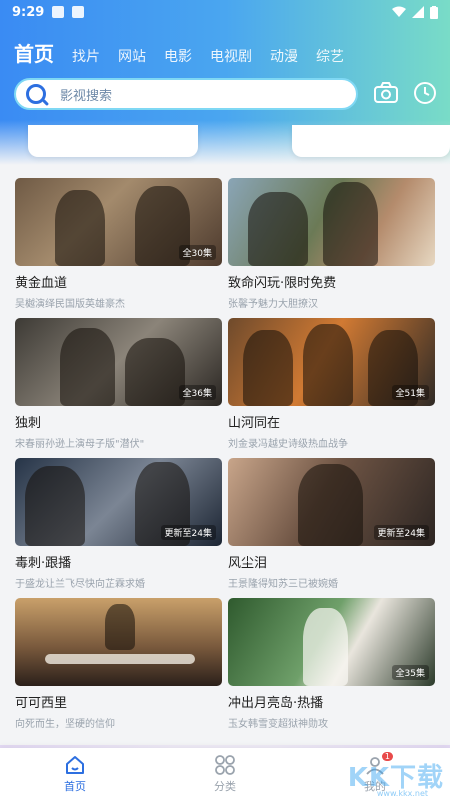  What do you see at coordinates (283, 584) in the screenshot?
I see `video-description: 王景隆得知苏三已被婉婚` at bounding box center [283, 584].